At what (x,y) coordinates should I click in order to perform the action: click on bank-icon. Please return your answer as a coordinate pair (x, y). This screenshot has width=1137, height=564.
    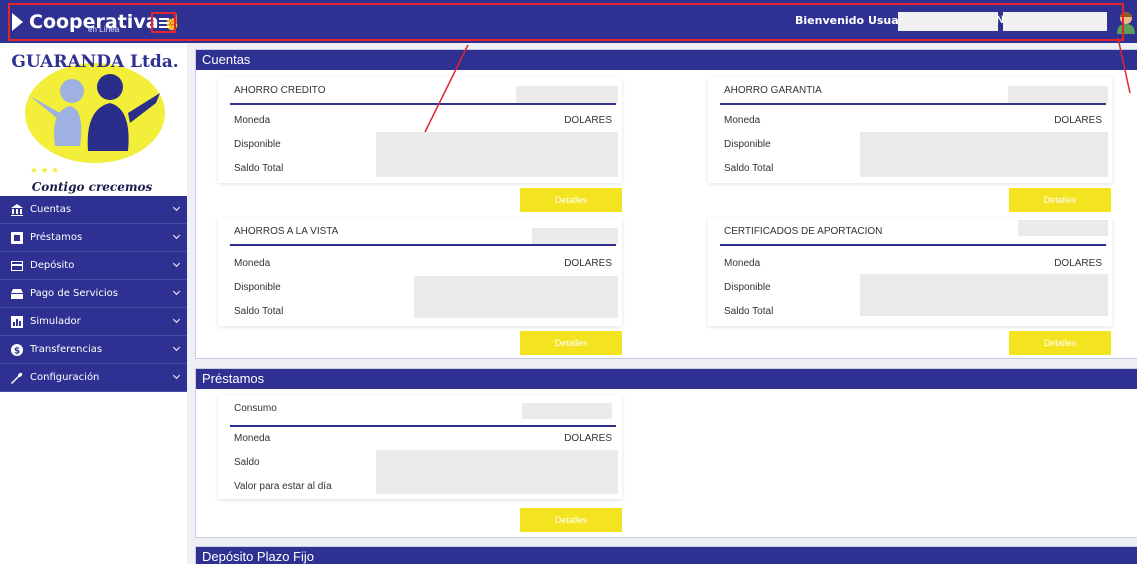
    Looking at the image, I should click on (17, 210).